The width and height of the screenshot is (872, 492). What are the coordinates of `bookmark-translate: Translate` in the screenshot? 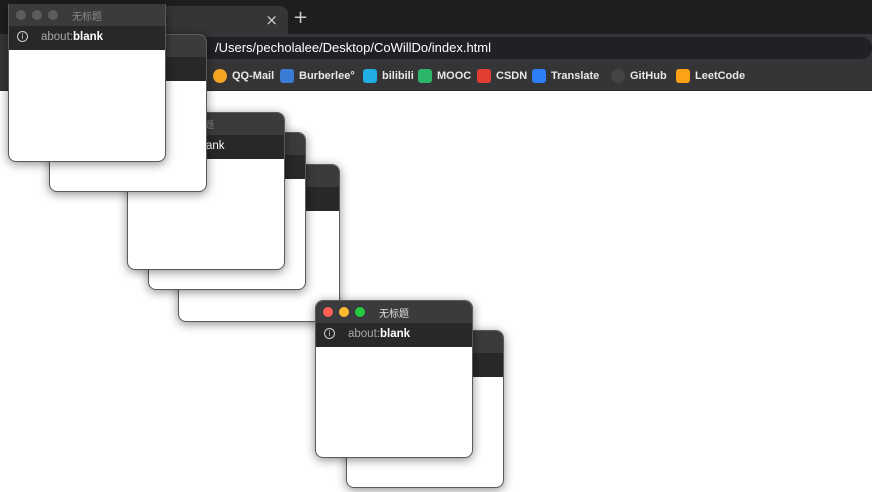 It's located at (565, 76).